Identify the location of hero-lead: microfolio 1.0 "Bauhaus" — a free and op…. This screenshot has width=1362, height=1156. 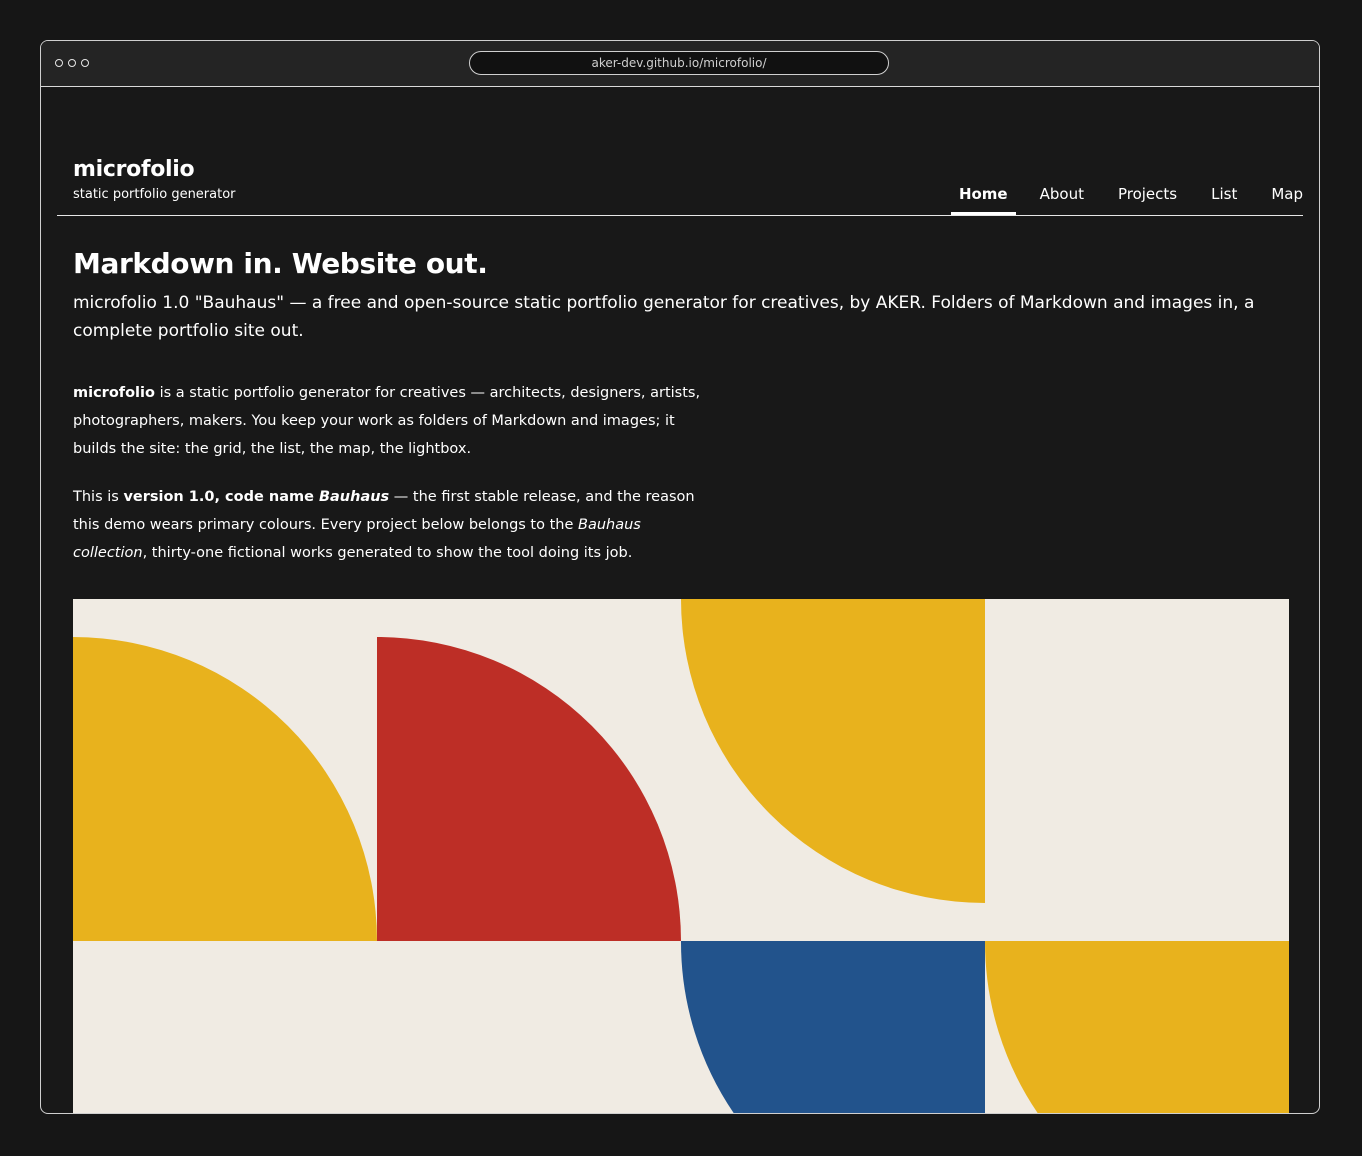
(664, 317).